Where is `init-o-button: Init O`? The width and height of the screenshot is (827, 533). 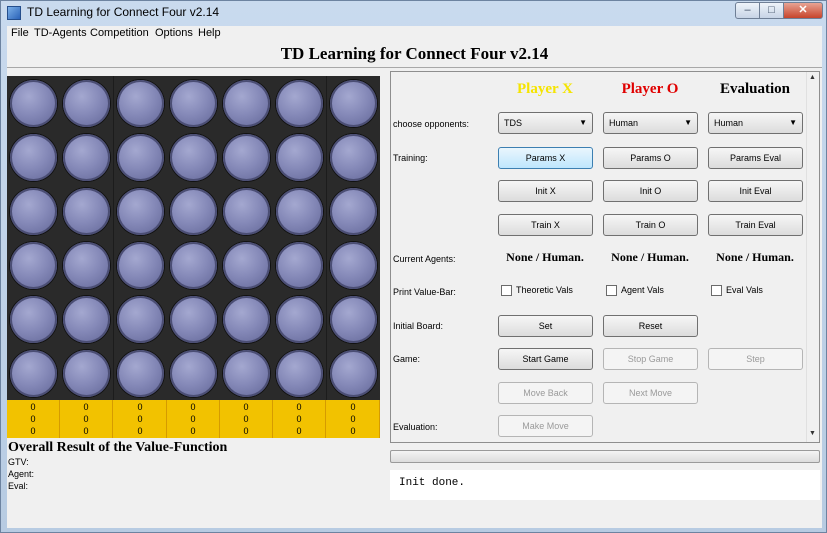
init-o-button: Init O is located at coordinates (650, 191).